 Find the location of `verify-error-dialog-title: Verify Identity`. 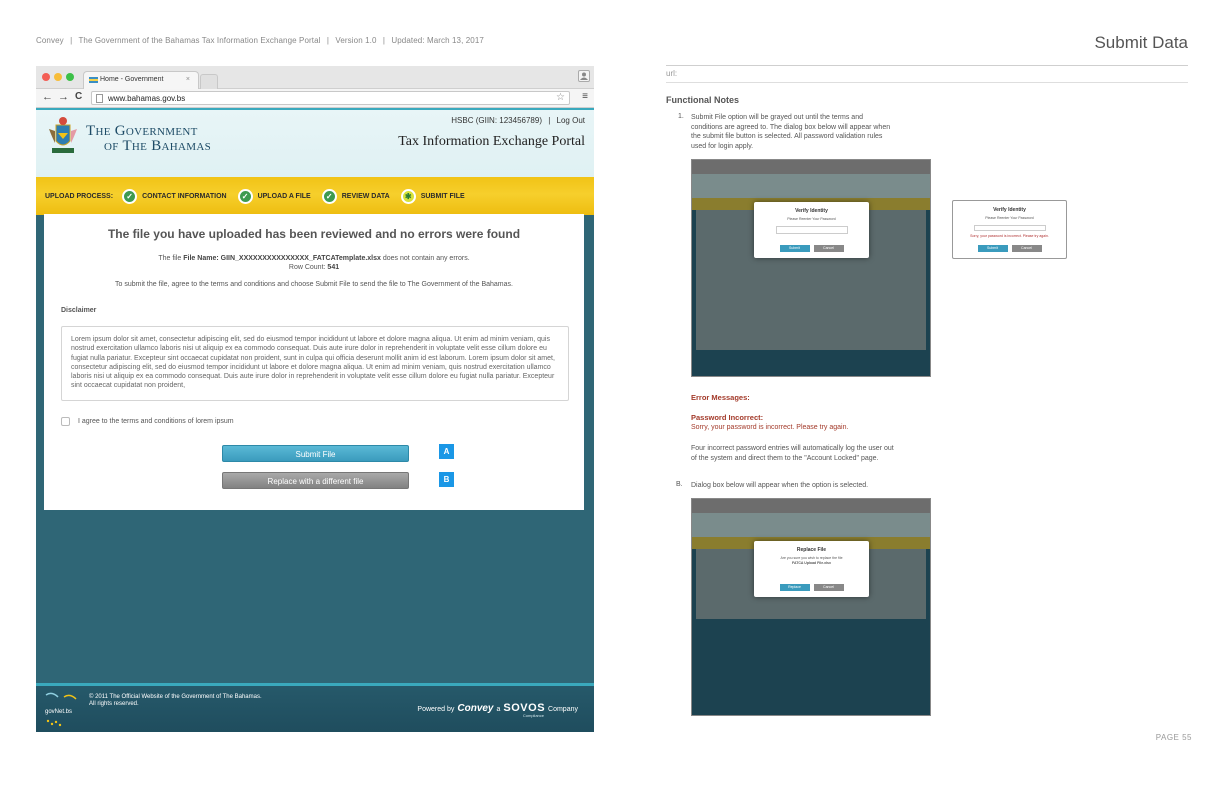

verify-error-dialog-title: Verify Identity is located at coordinates (1009, 210).